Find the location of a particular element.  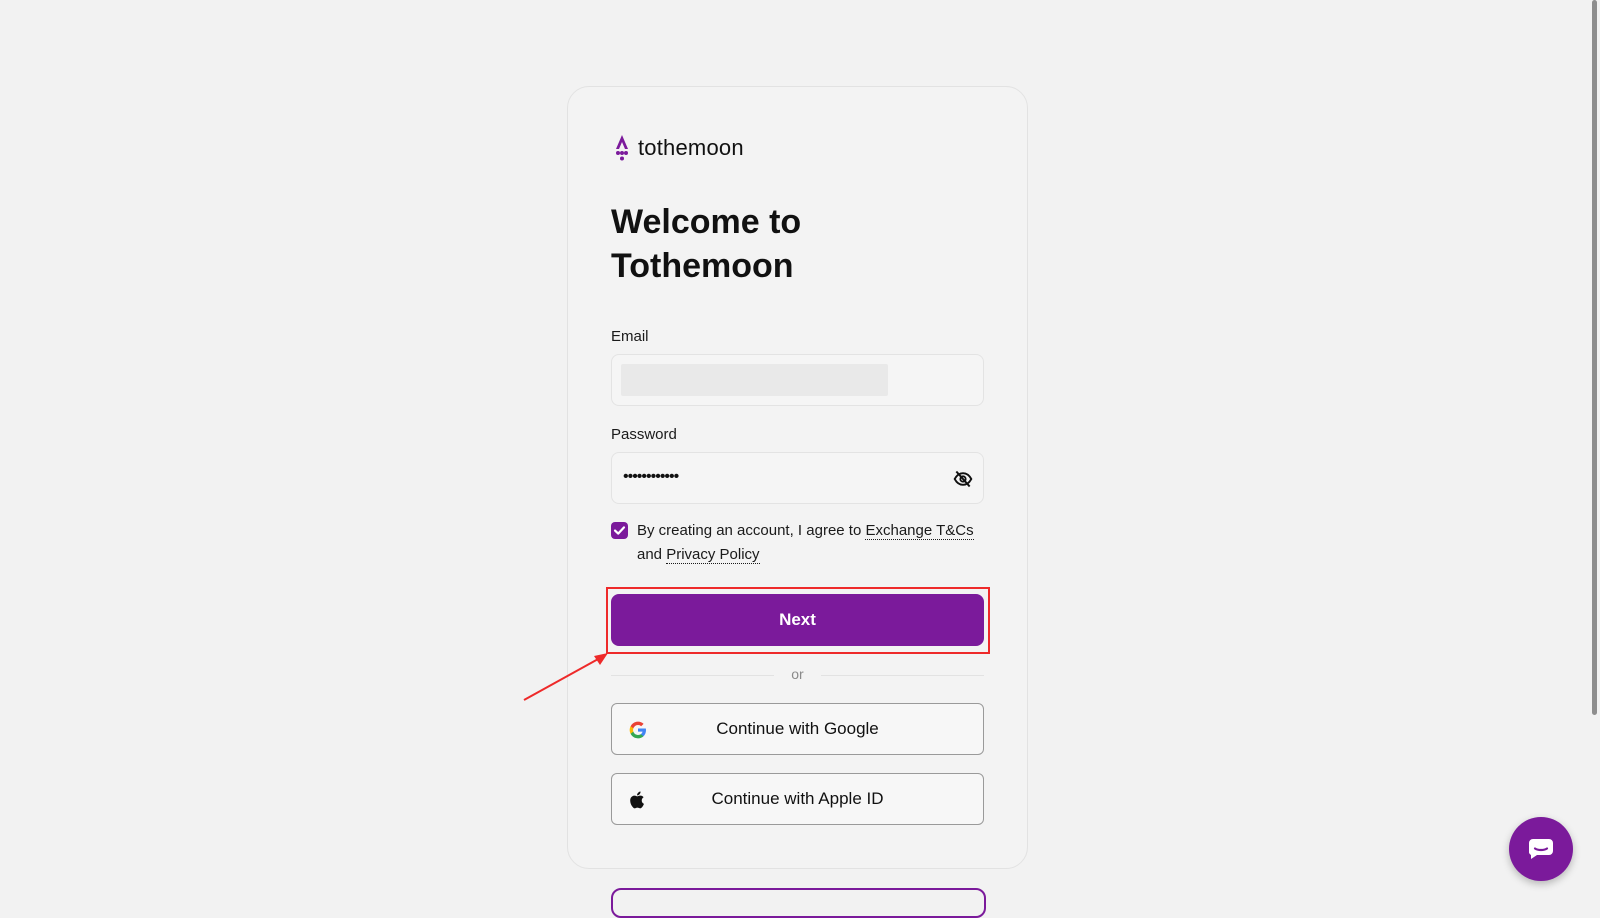

terms-link: Exchange T&Cs is located at coordinates (919, 531).